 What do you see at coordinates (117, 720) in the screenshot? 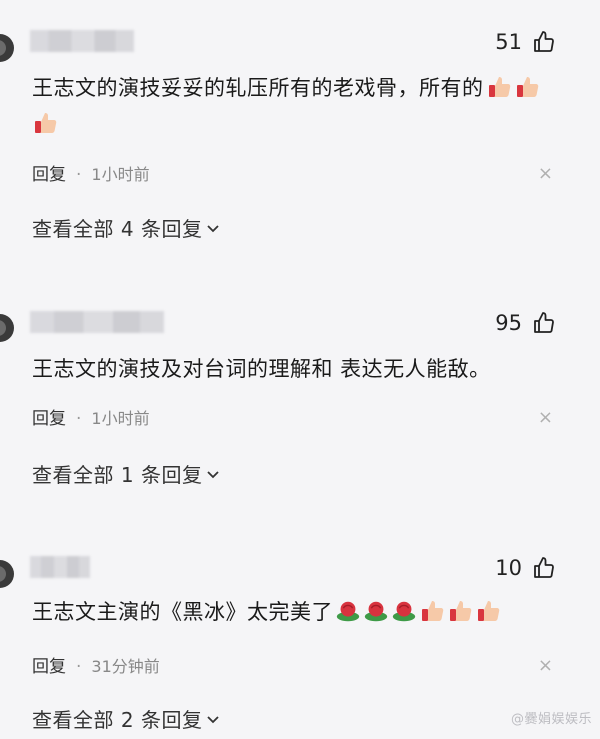
I see `view-replies-label: 查看全部 2 条回复` at bounding box center [117, 720].